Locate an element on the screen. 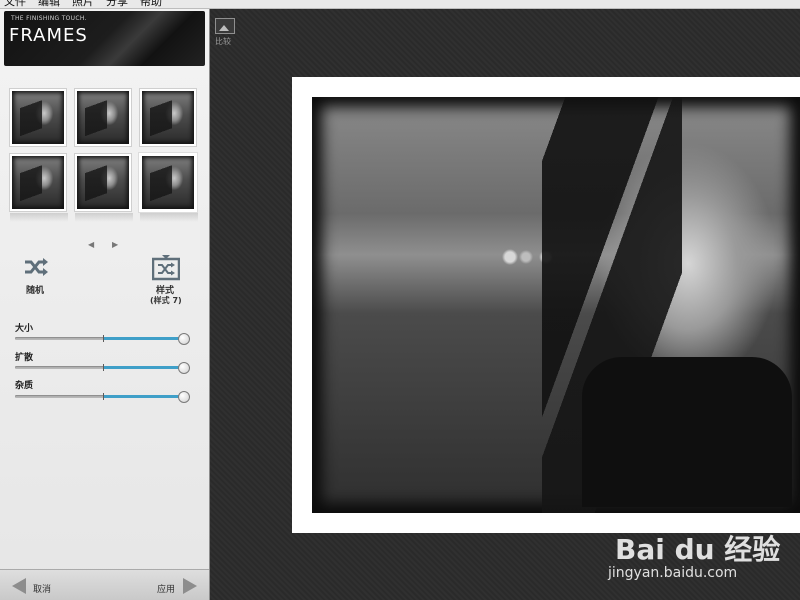 This screenshot has width=800, height=600. frames-header: THE FINISHING TOUCH. FRAMES is located at coordinates (104, 38).